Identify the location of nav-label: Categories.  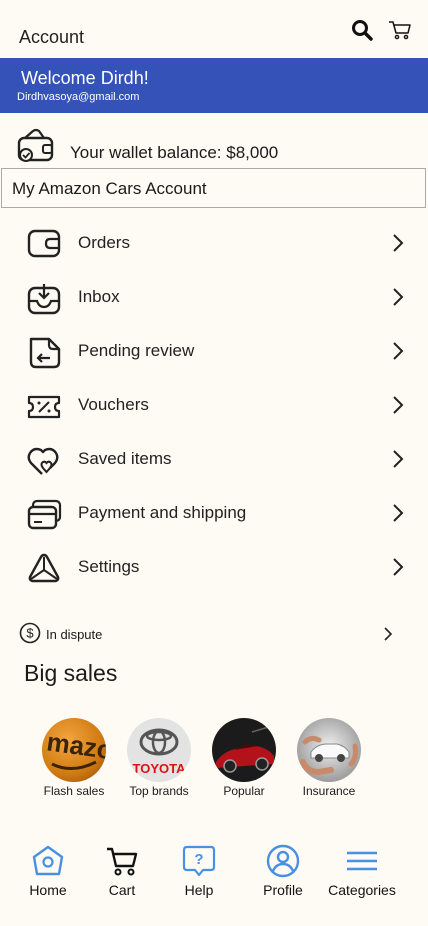
(362, 890).